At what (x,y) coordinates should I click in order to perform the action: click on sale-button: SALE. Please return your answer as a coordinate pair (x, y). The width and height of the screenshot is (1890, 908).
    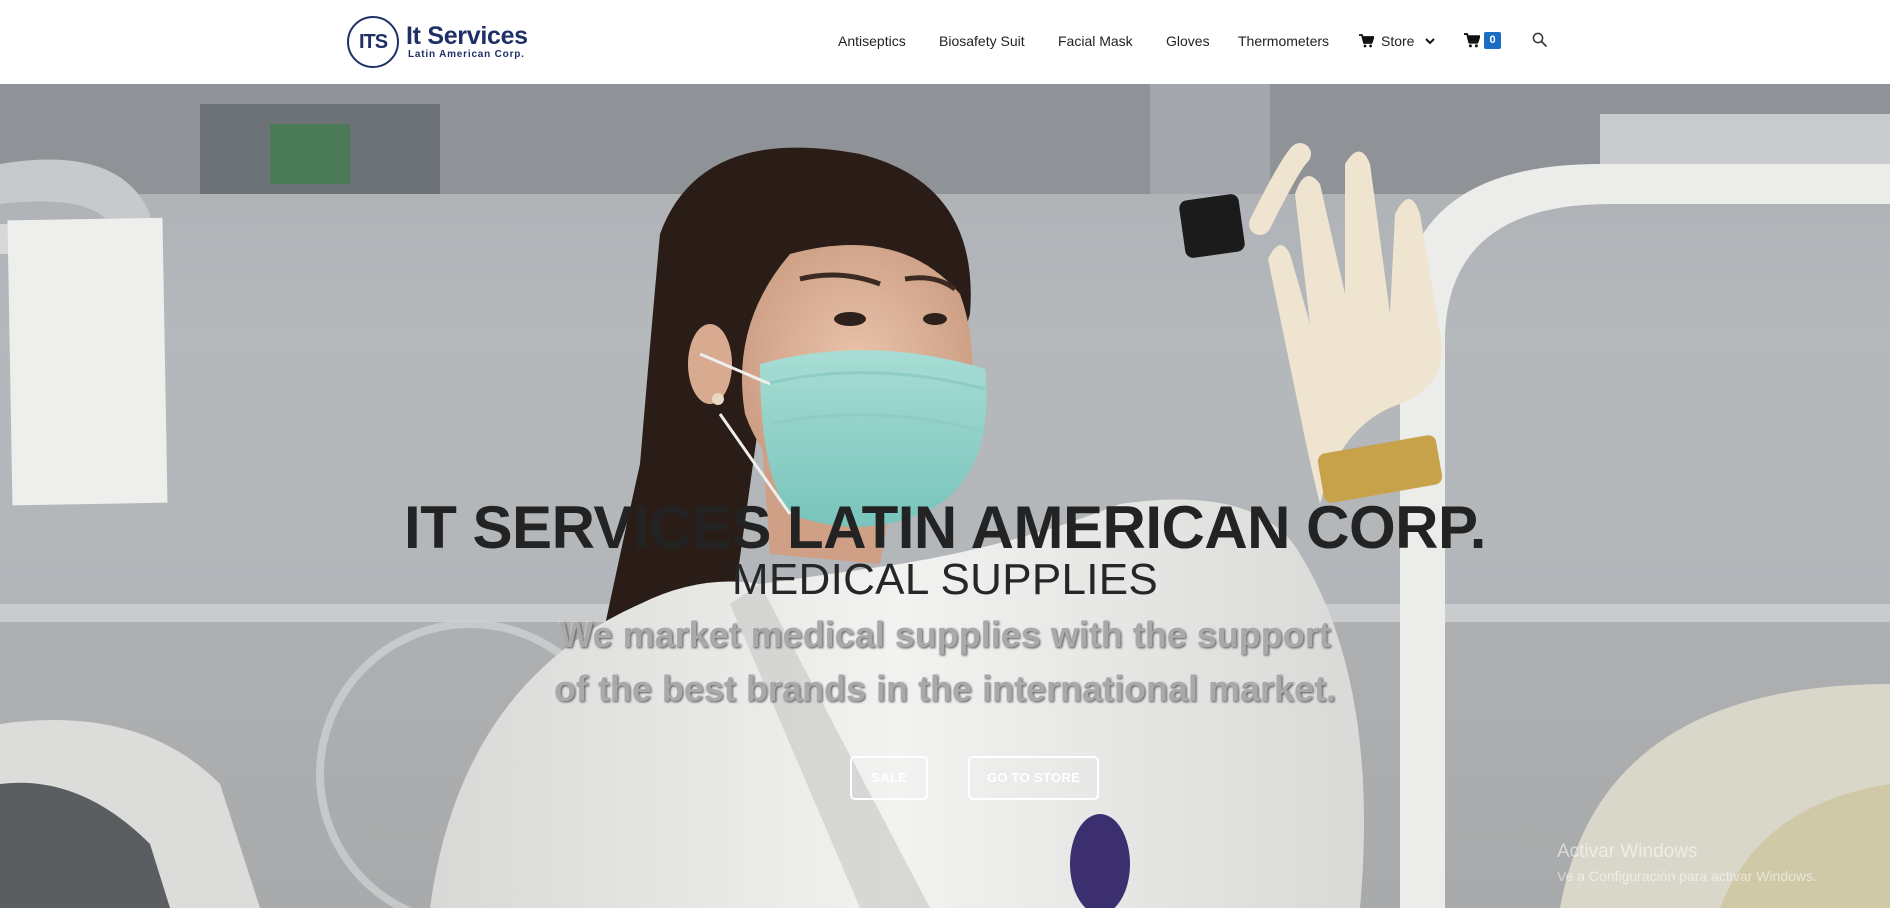
    Looking at the image, I should click on (889, 778).